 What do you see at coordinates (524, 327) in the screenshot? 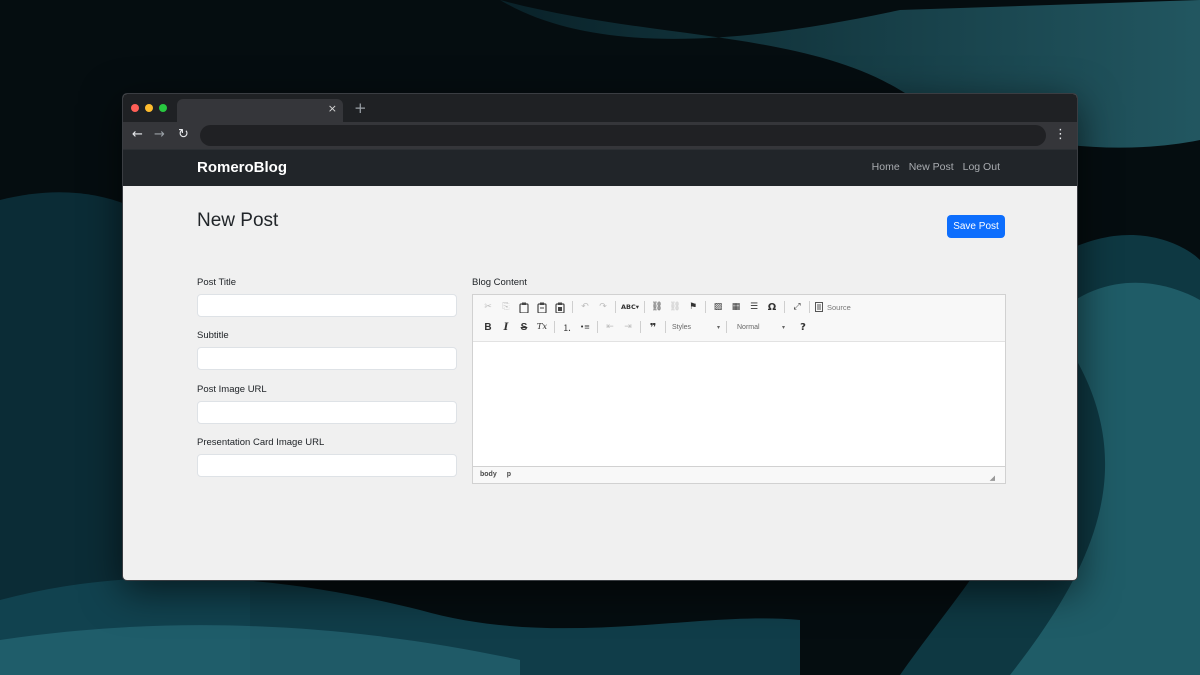
I see `strike-icon: S` at bounding box center [524, 327].